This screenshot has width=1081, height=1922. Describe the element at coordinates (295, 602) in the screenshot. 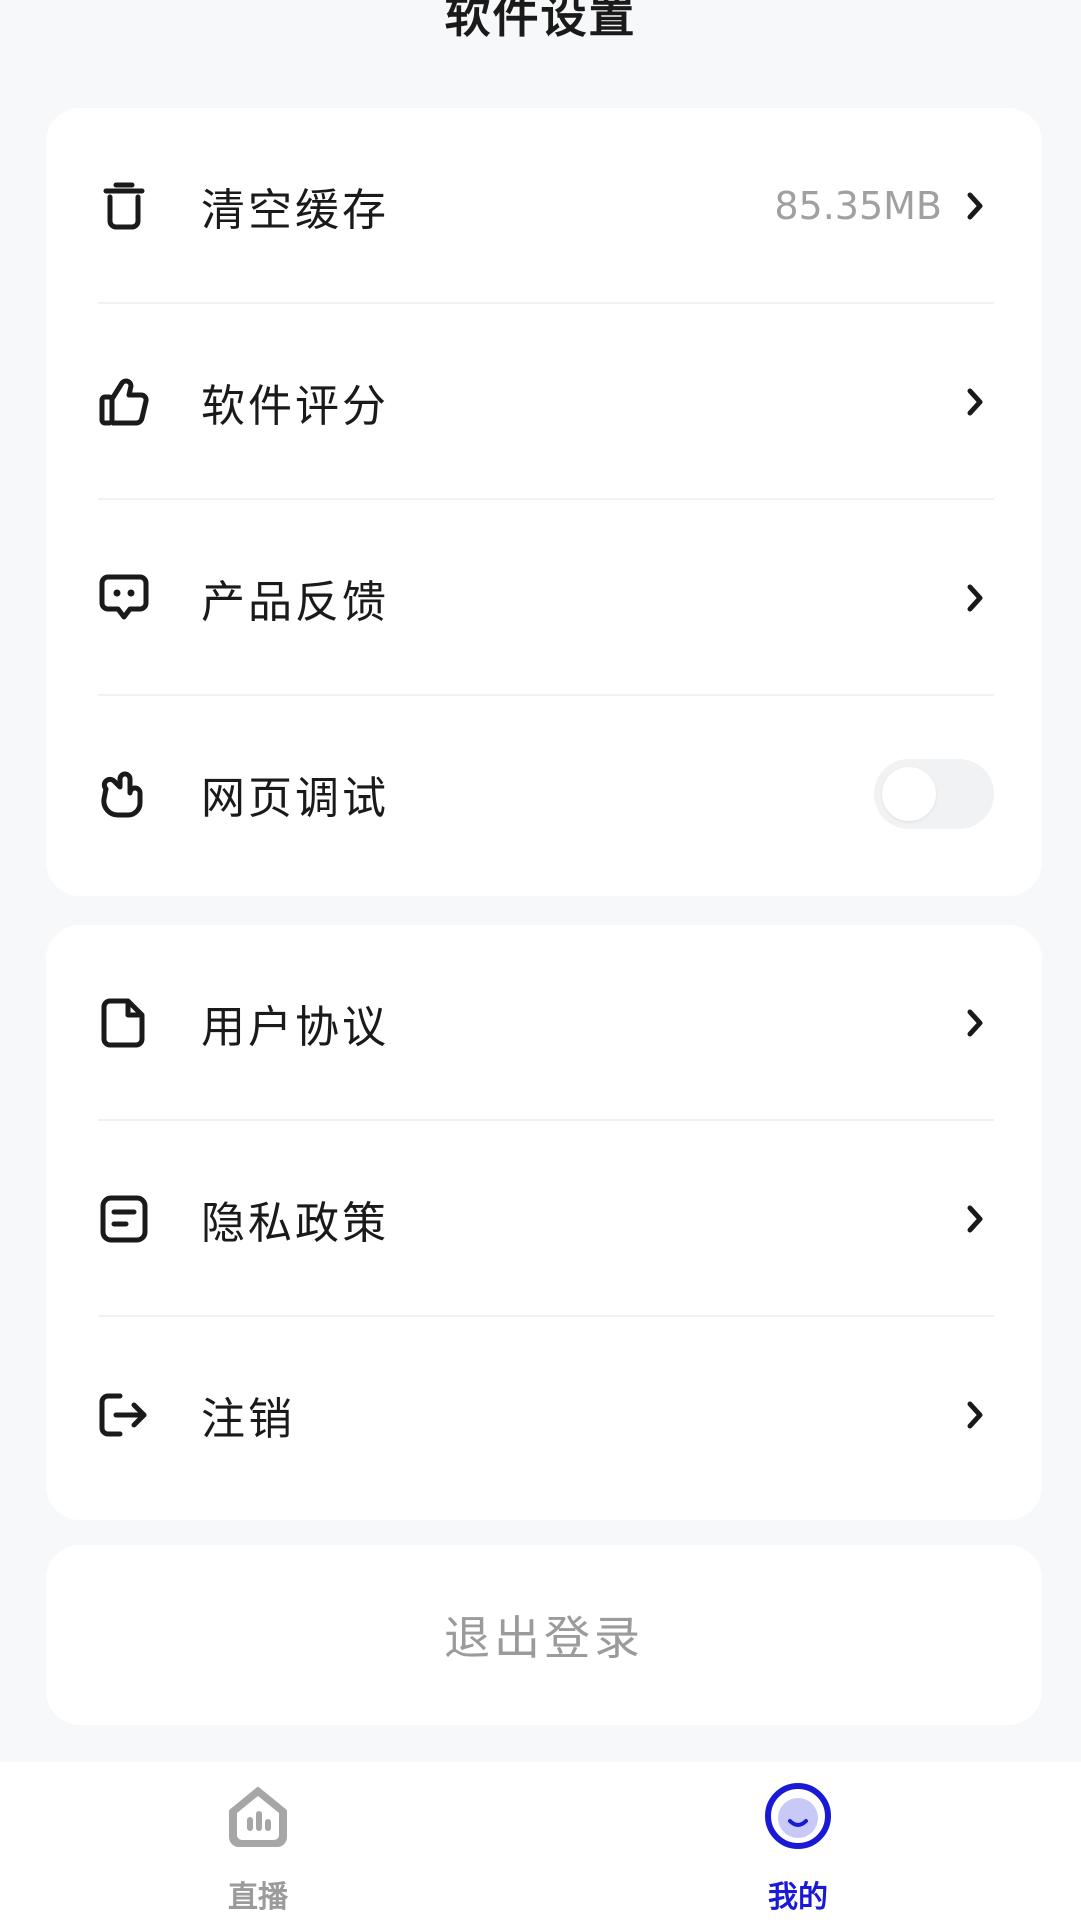

I see `row-label: 产品反馈` at that location.